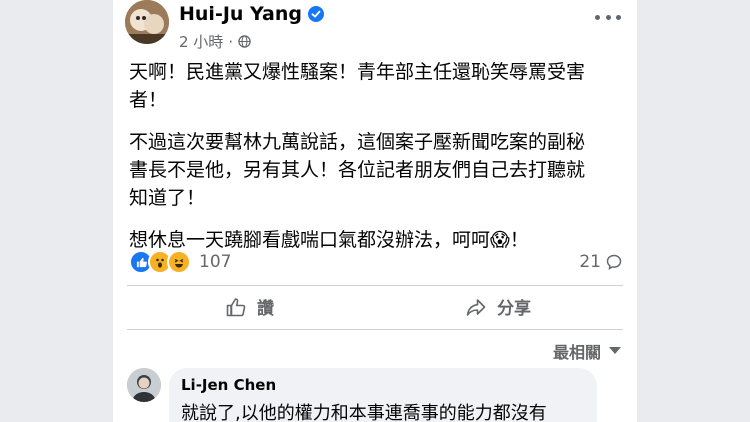 The width and height of the screenshot is (750, 422). What do you see at coordinates (244, 41) in the screenshot?
I see `globe-icon` at bounding box center [244, 41].